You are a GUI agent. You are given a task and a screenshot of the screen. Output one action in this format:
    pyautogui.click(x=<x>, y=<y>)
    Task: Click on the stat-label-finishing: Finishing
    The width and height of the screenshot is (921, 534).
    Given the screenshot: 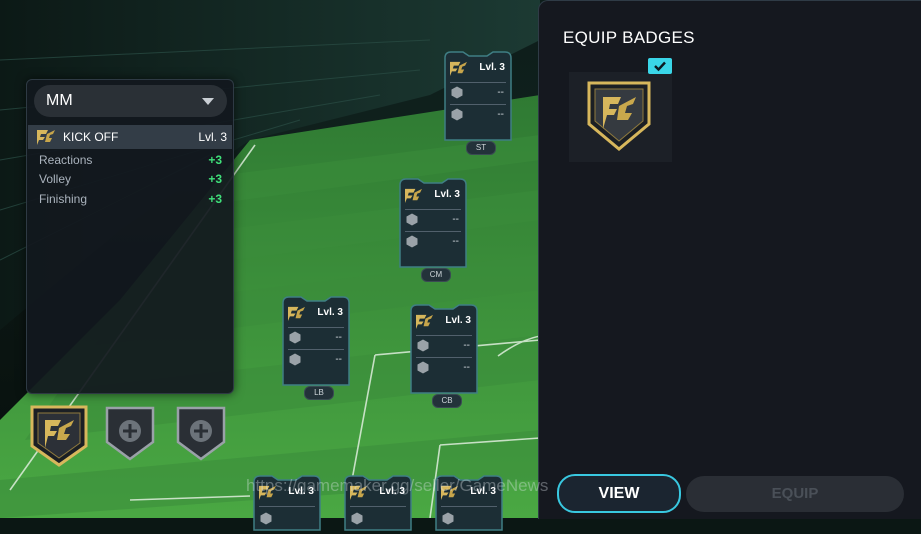 What is the action you would take?
    pyautogui.click(x=63, y=199)
    